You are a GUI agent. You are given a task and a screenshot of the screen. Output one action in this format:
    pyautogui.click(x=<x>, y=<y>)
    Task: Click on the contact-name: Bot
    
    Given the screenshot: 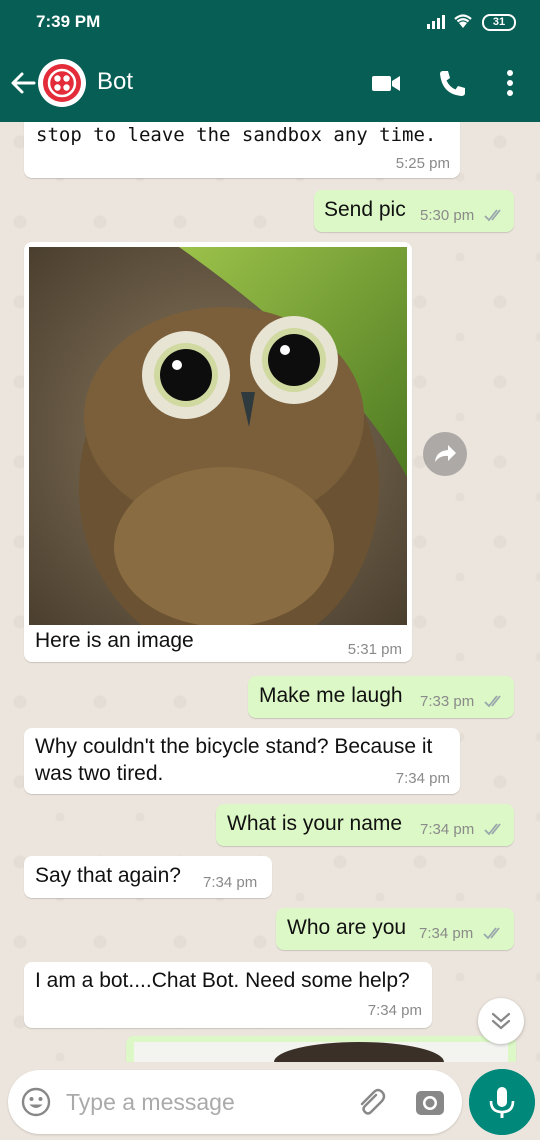 What is the action you would take?
    pyautogui.click(x=115, y=82)
    